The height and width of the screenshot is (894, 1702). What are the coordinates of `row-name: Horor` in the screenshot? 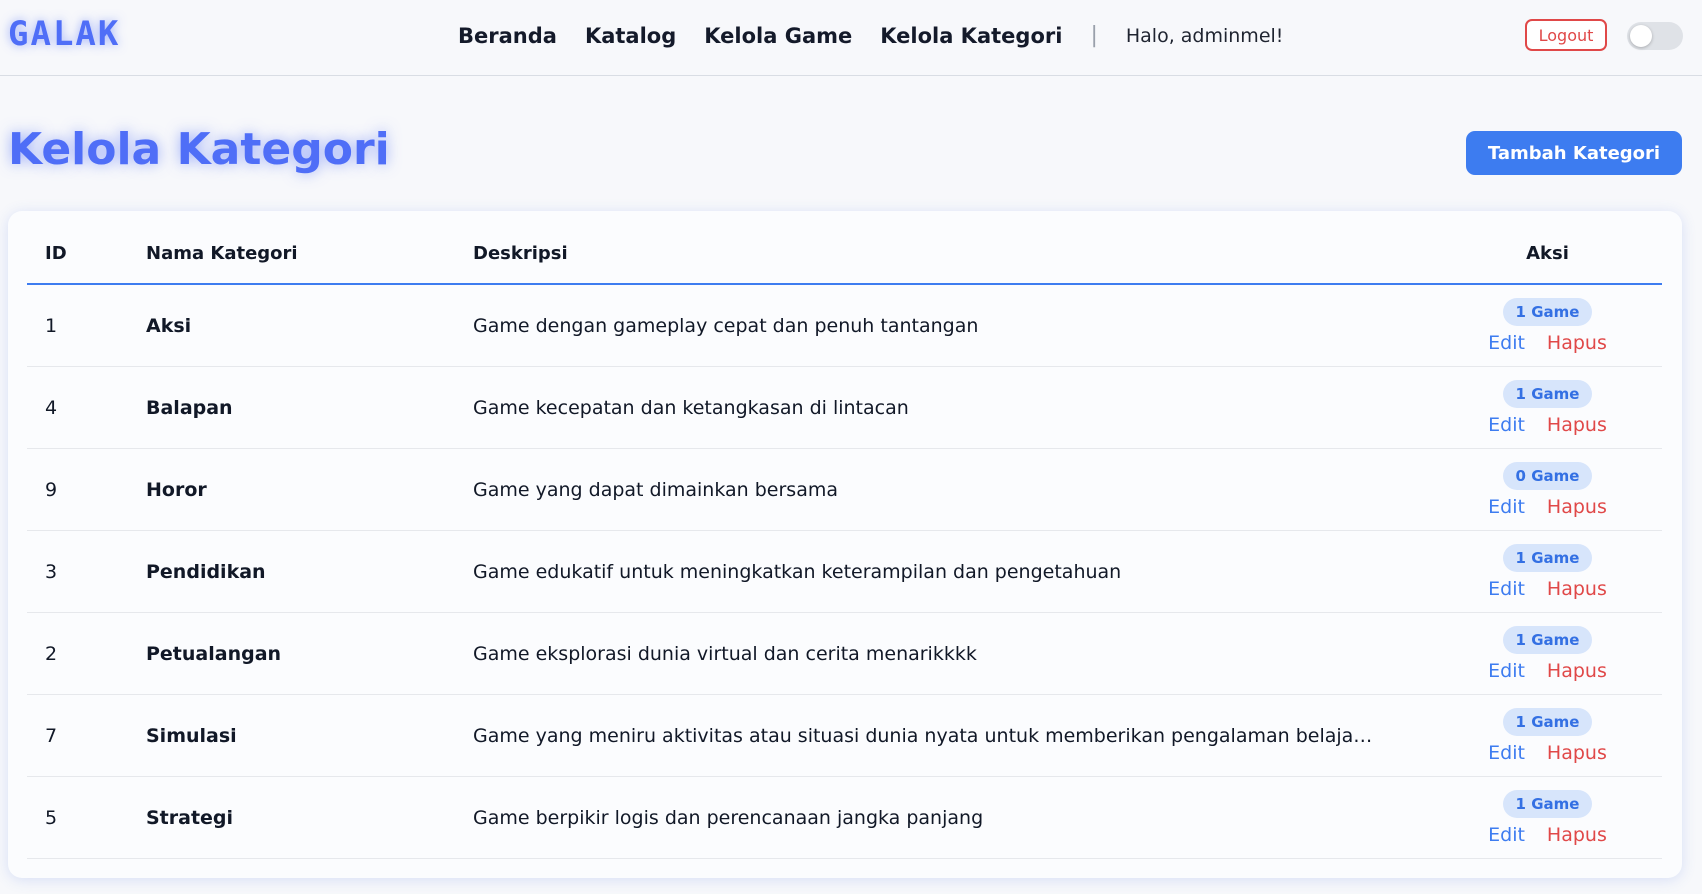 It's located at (309, 489).